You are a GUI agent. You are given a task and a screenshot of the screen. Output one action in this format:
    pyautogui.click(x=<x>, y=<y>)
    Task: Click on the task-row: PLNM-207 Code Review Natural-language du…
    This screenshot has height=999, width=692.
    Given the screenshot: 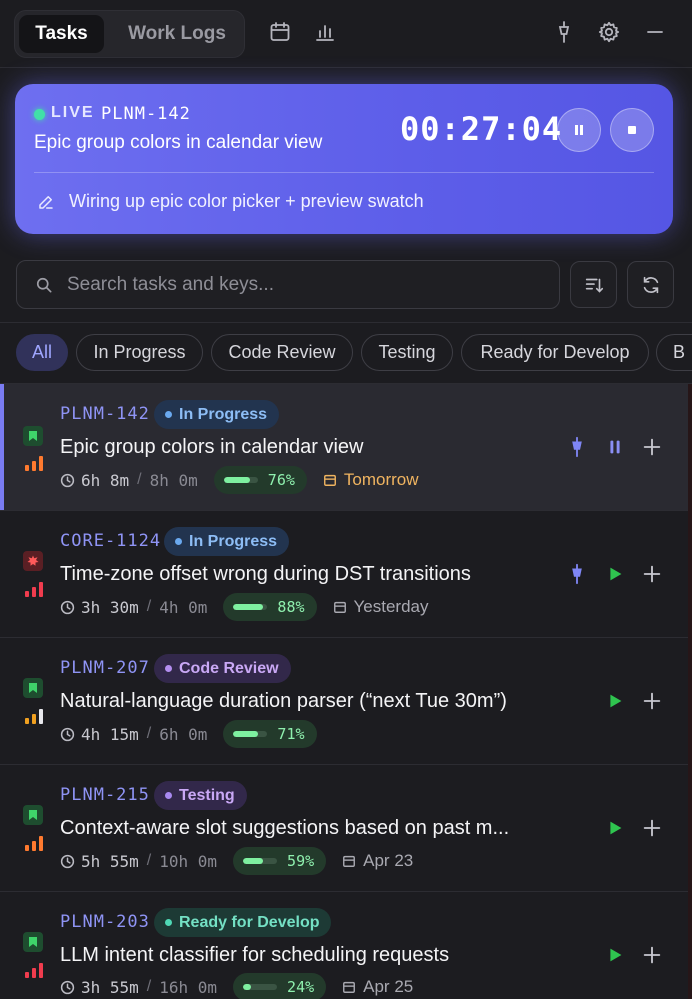 What is the action you would take?
    pyautogui.click(x=346, y=701)
    